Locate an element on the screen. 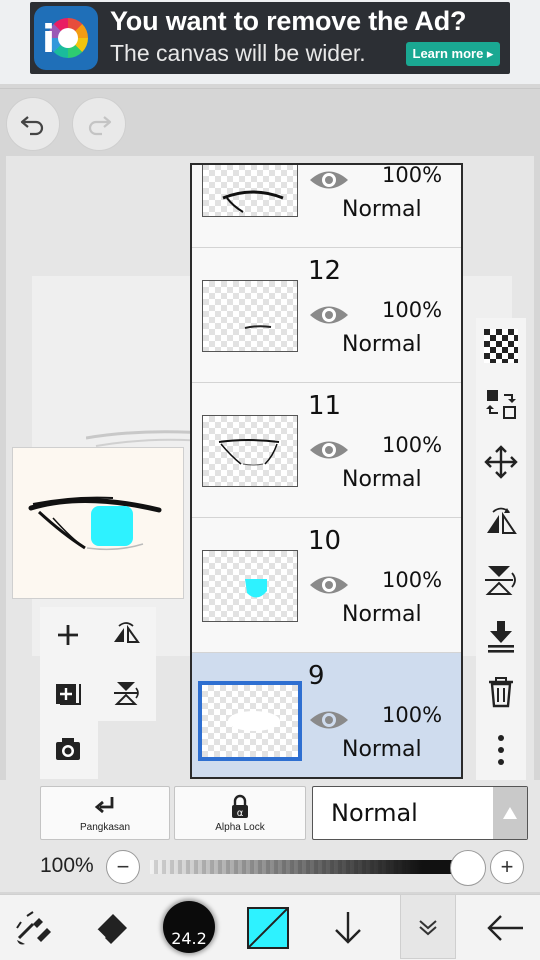 This screenshot has height=960, width=540. layers-toggle-button is located at coordinates (428, 927).